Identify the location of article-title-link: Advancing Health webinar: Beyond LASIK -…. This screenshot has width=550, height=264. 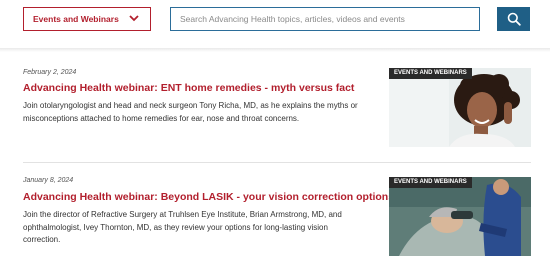
(208, 197).